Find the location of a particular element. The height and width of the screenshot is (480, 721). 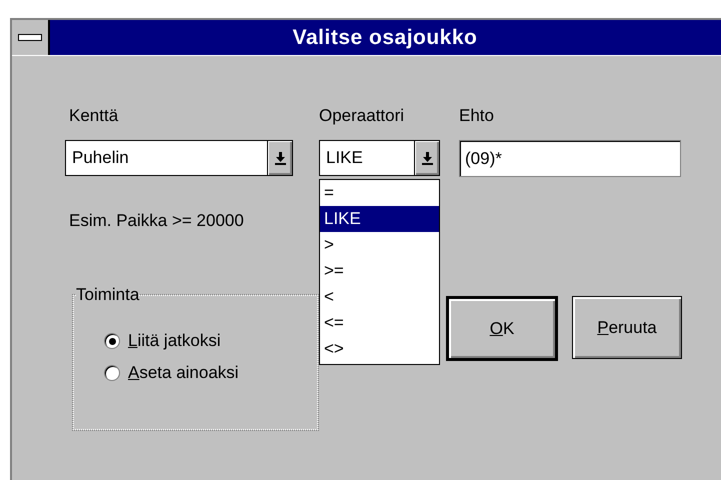

condition-label: Ehto is located at coordinates (476, 116).